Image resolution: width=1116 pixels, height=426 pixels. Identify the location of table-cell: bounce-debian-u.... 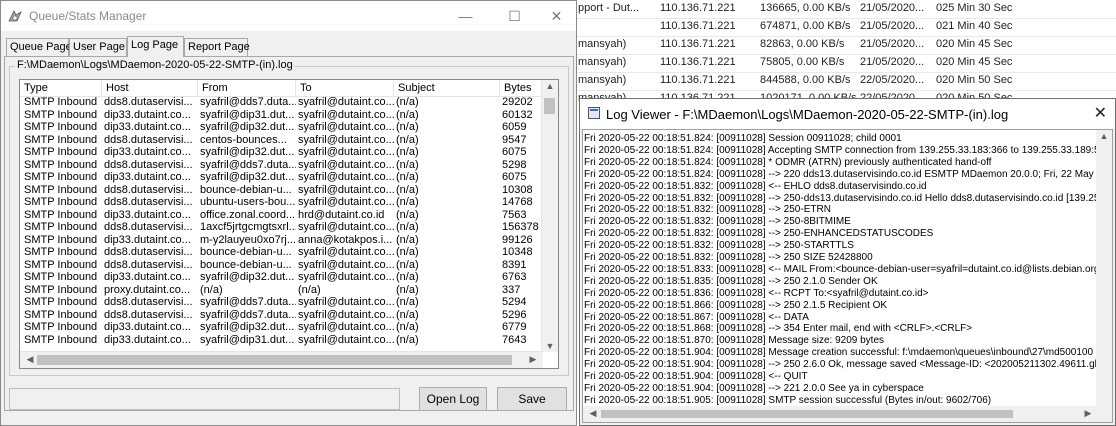
(246, 189).